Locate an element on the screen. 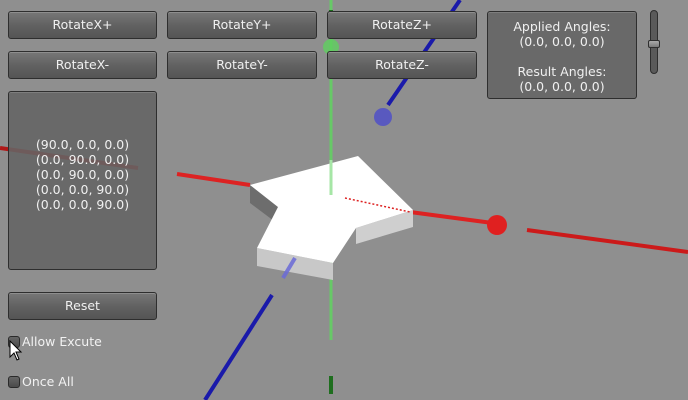 Image resolution: width=688 pixels, height=400 pixels. rotate-y-plus-button: RotateY+ is located at coordinates (242, 25).